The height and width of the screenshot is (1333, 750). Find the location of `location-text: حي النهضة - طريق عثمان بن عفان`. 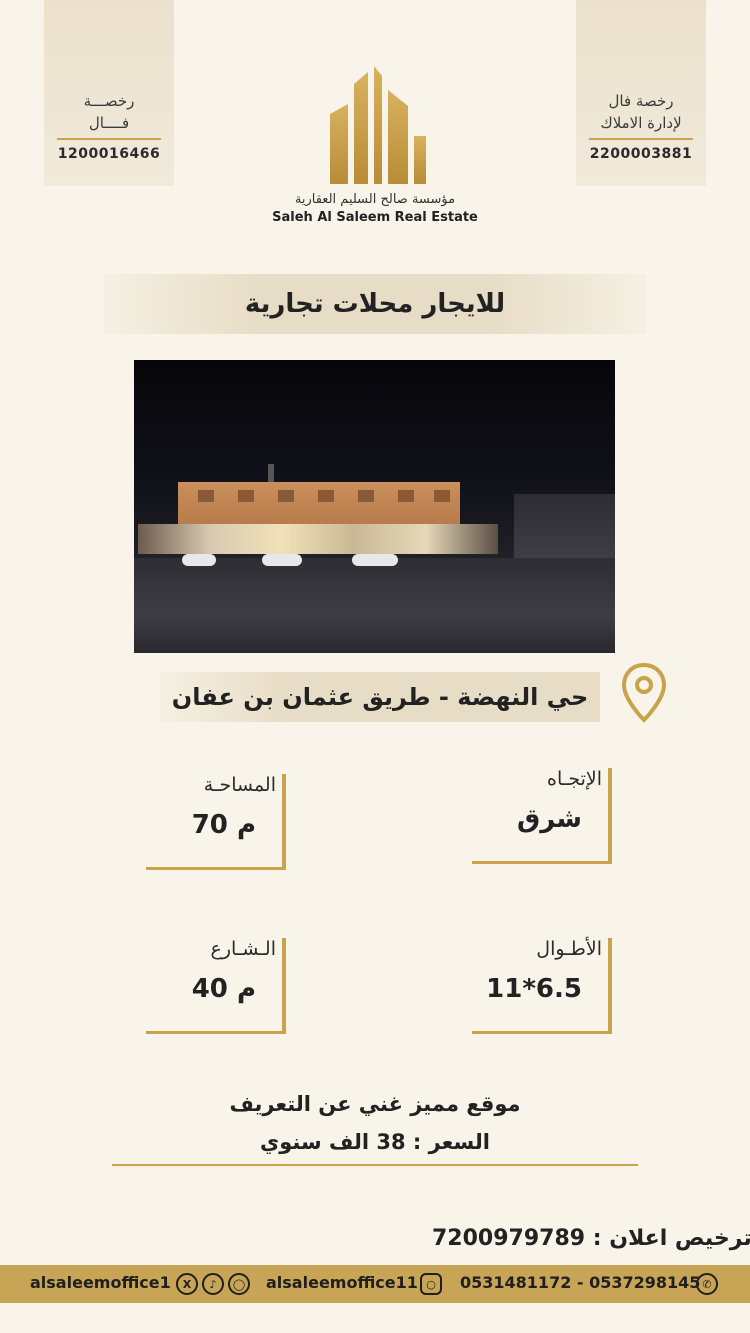

location-text: حي النهضة - طريق عثمان بن عفان is located at coordinates (380, 697).